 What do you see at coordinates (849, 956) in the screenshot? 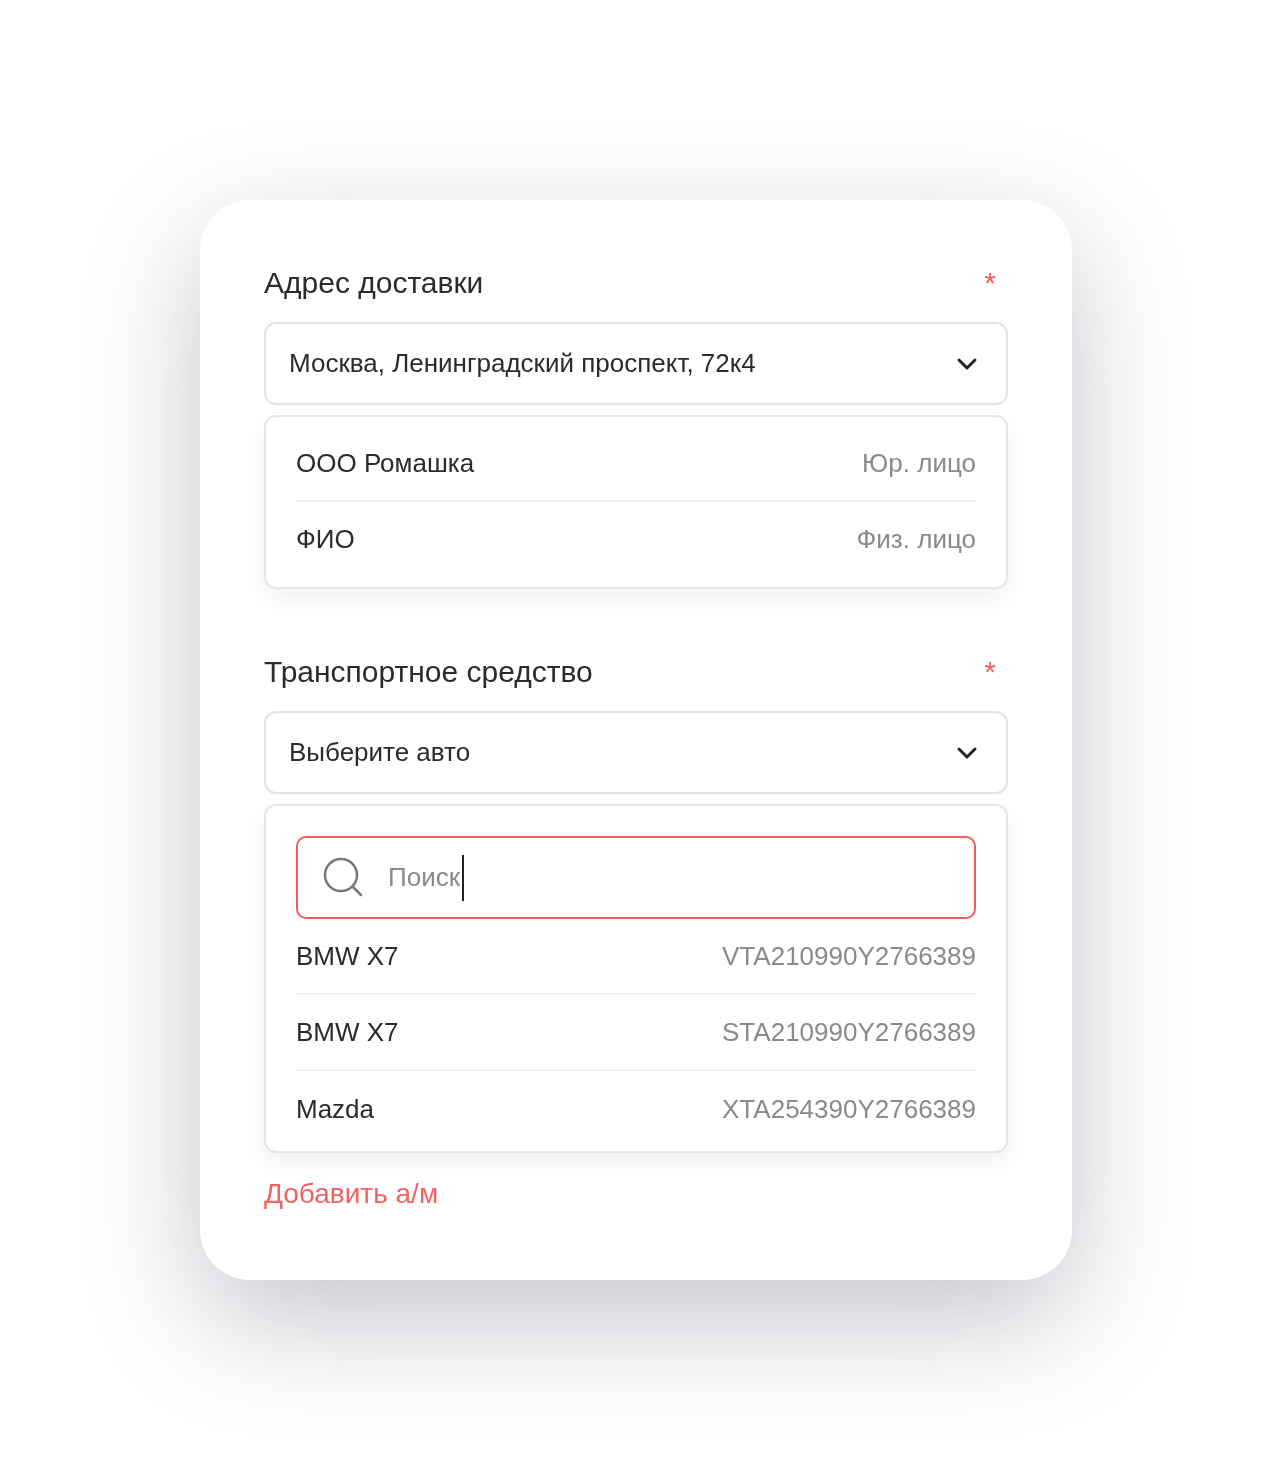
I see `option-detail: VTA210990Y2766389` at bounding box center [849, 956].